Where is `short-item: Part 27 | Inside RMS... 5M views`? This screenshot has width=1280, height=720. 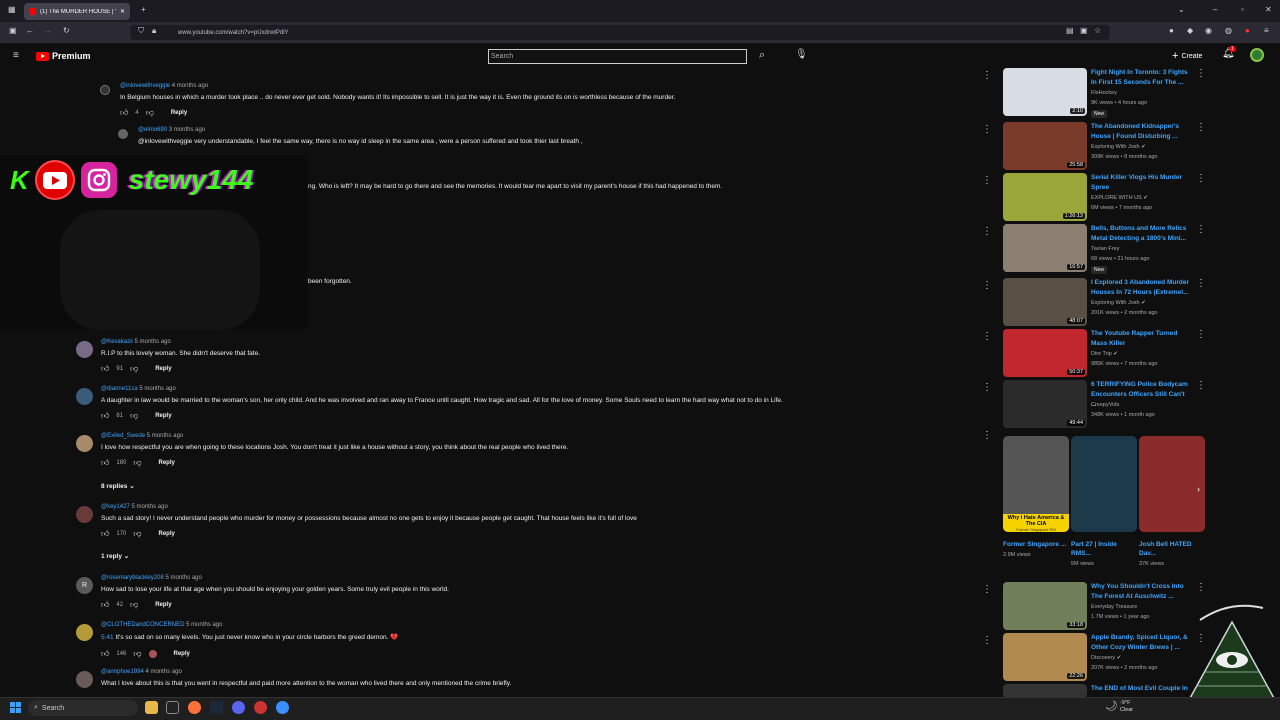
short-item: Part 27 | Inside RMS... 5M views is located at coordinates (1104, 501).